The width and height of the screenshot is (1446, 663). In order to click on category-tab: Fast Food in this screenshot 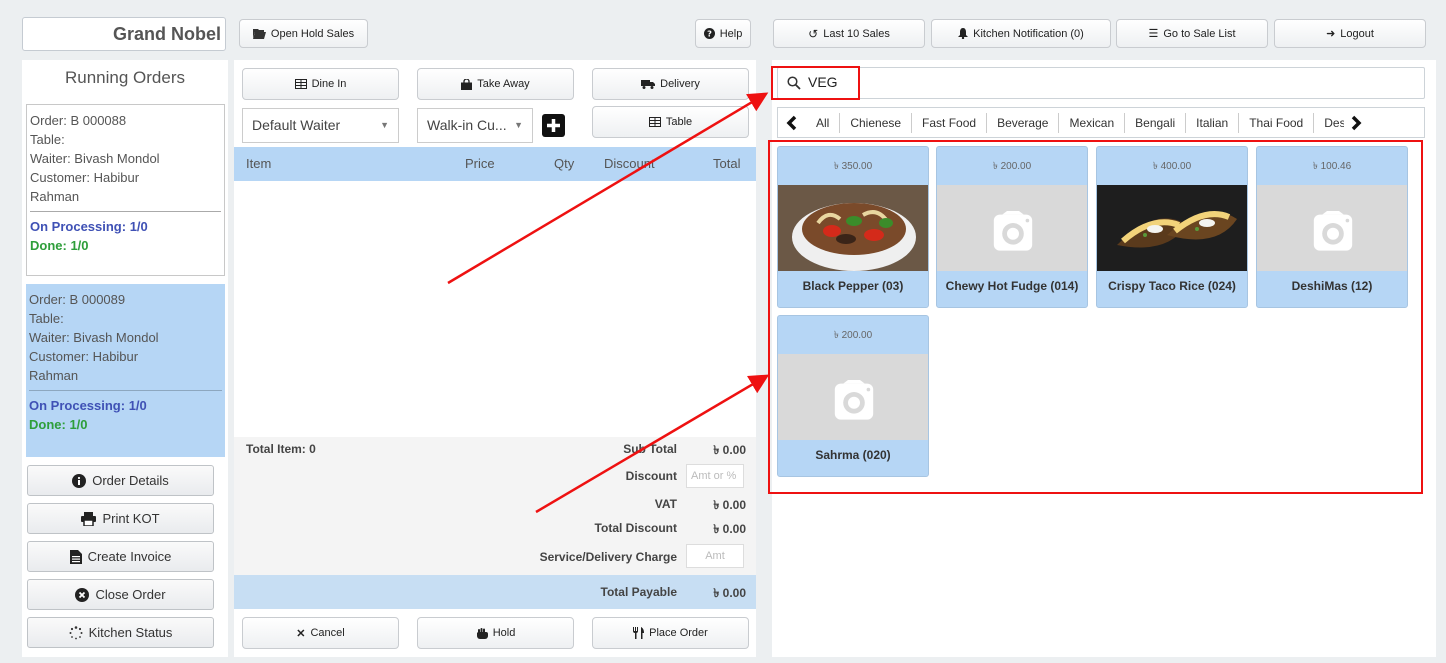, I will do `click(950, 122)`.